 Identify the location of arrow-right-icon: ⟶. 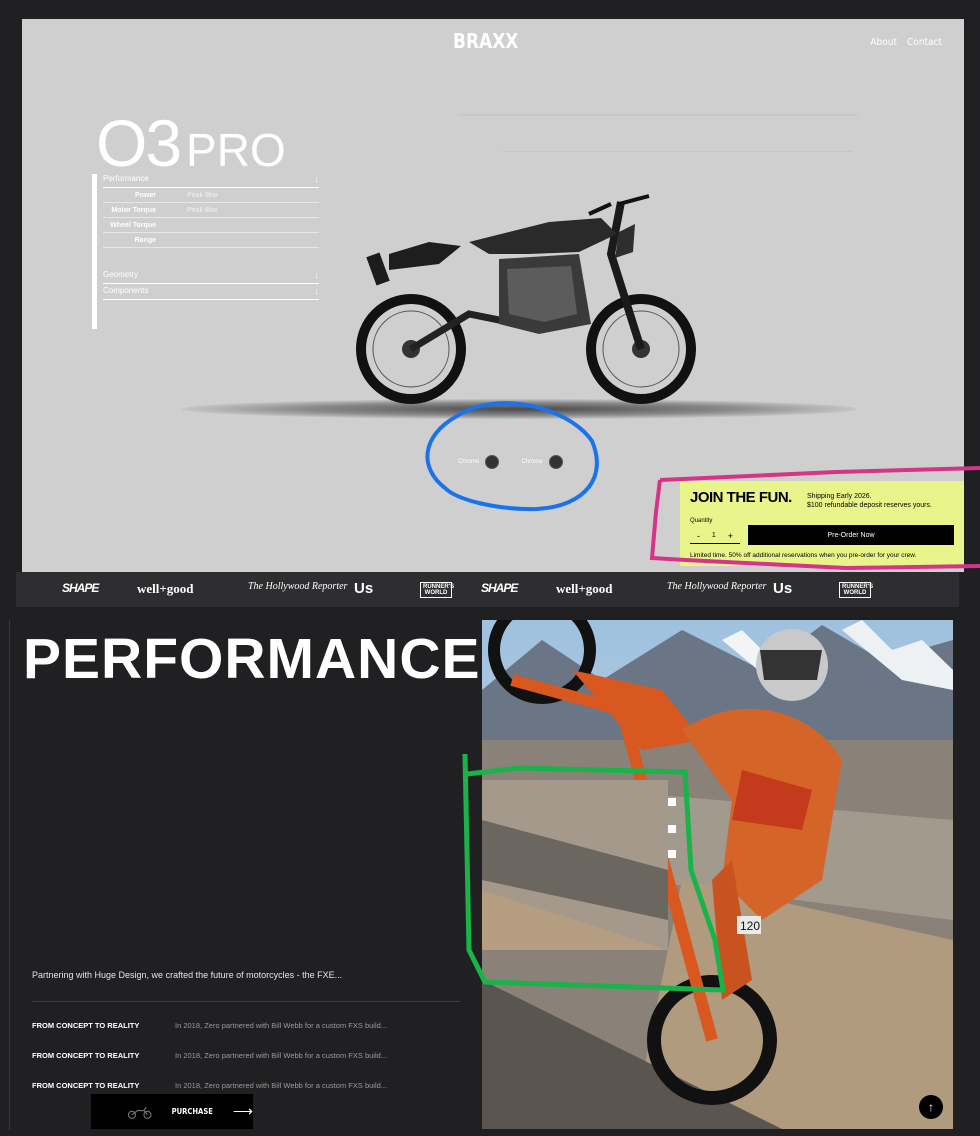
(242, 1111).